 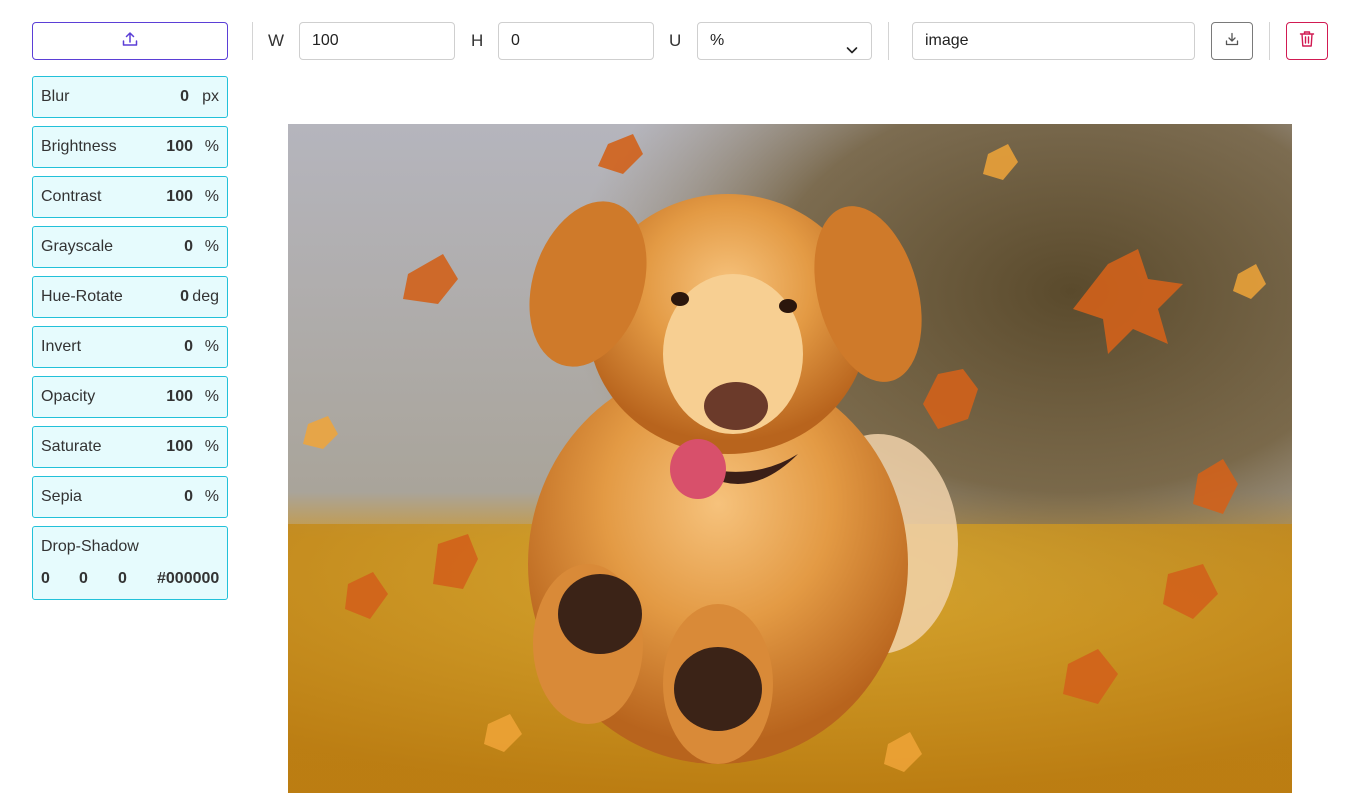 What do you see at coordinates (61, 346) in the screenshot?
I see `filter-label: Invert` at bounding box center [61, 346].